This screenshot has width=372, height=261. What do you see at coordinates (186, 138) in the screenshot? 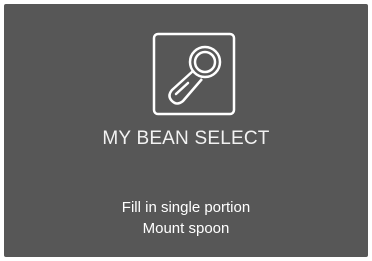
I see `screen-title: MY BEAN SELECT` at bounding box center [186, 138].